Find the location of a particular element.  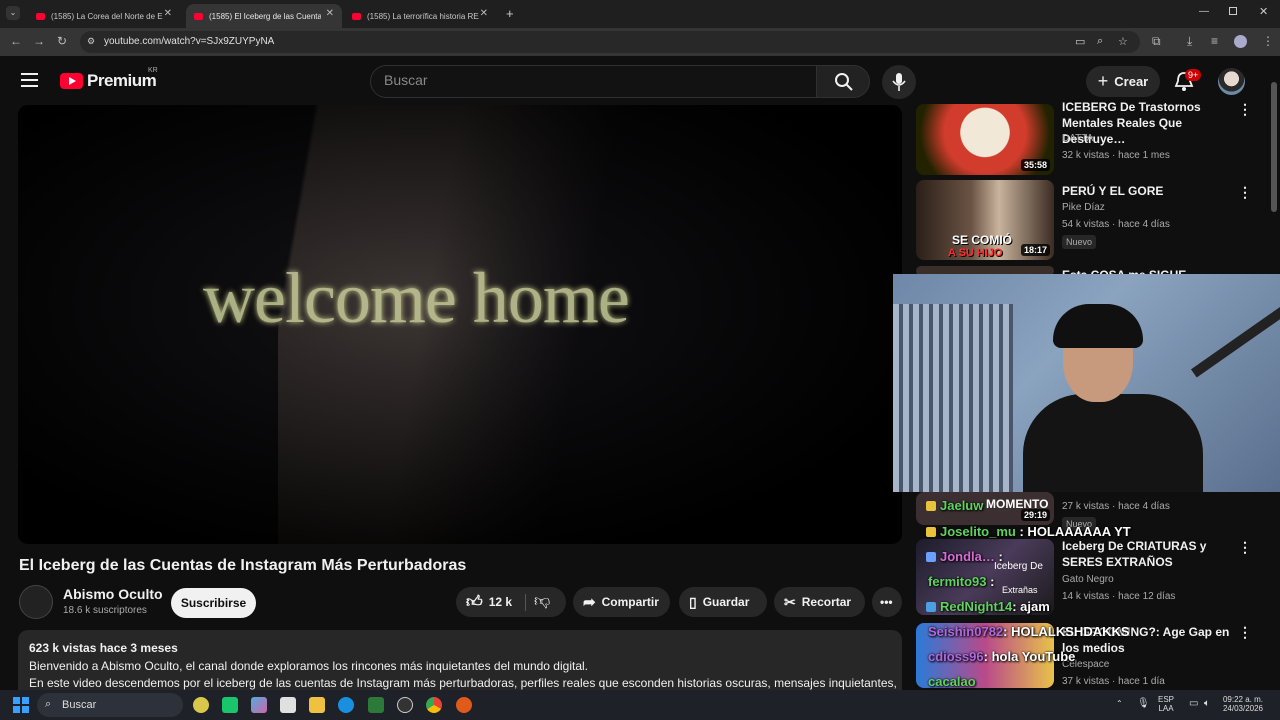

site-info-icon: ⚙ is located at coordinates (91, 41).